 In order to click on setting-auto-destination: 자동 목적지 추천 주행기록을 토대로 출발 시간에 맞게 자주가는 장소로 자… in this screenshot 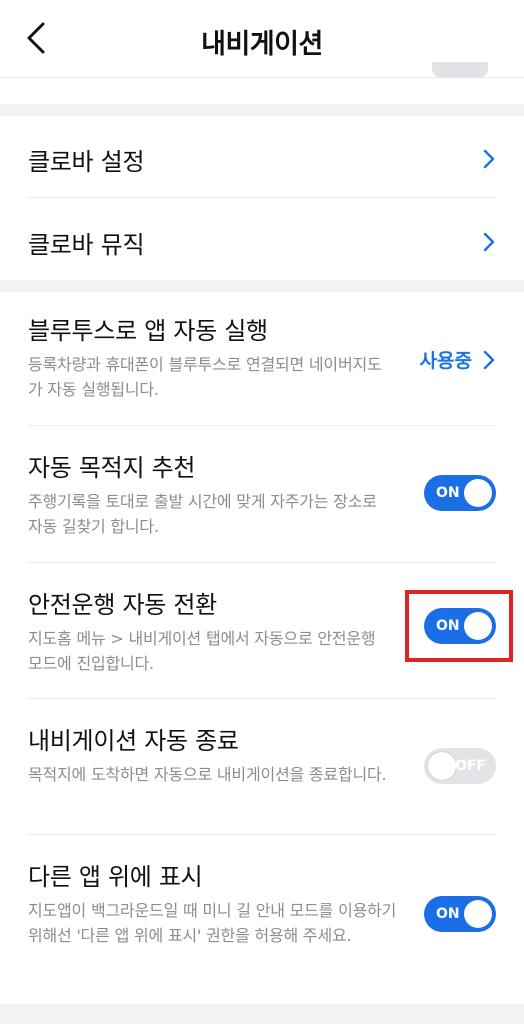, I will do `click(262, 499)`.